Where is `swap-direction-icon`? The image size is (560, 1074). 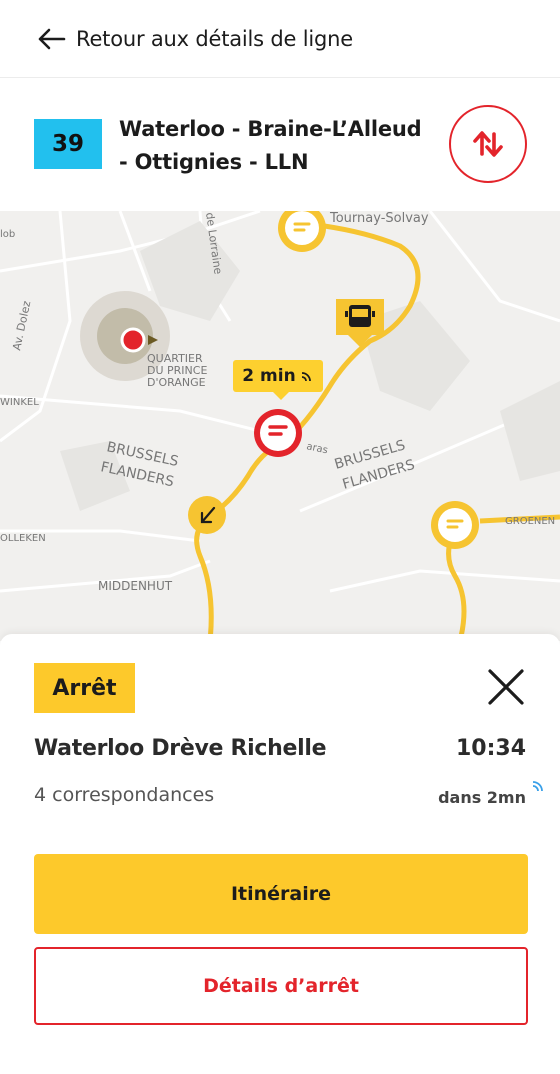 swap-direction-icon is located at coordinates (488, 144).